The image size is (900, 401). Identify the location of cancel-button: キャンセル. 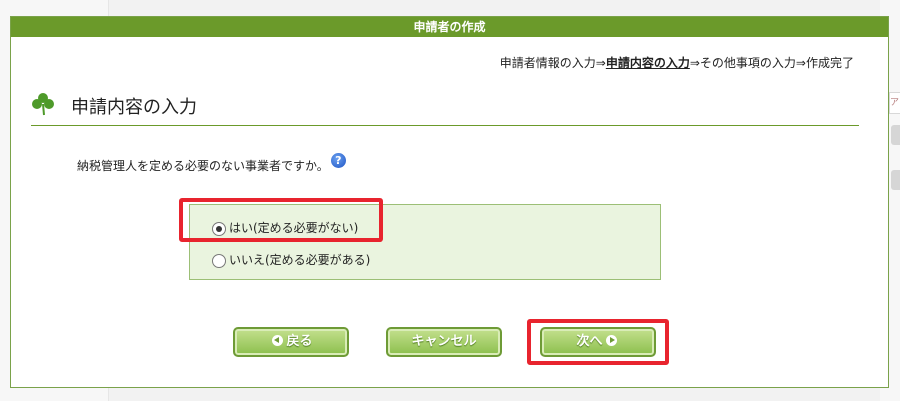
(444, 342).